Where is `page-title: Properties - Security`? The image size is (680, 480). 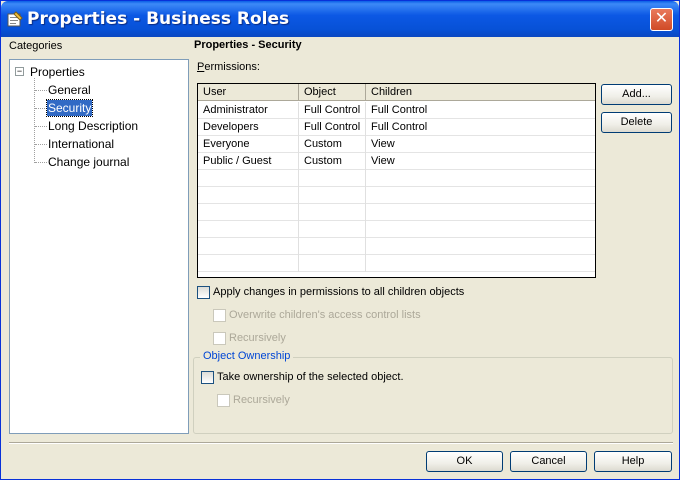 page-title: Properties - Security is located at coordinates (248, 45).